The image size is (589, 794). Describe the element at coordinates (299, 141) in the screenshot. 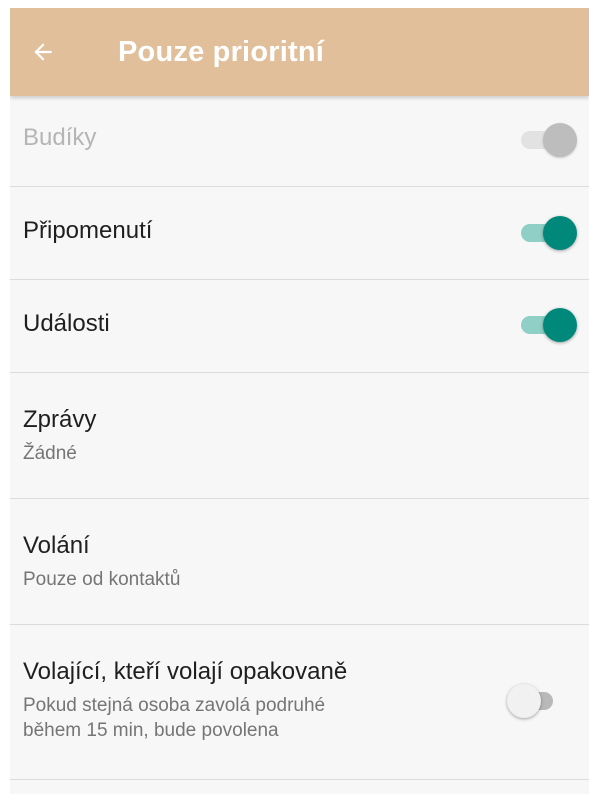

I see `setting-alarms-row: Budíky` at that location.